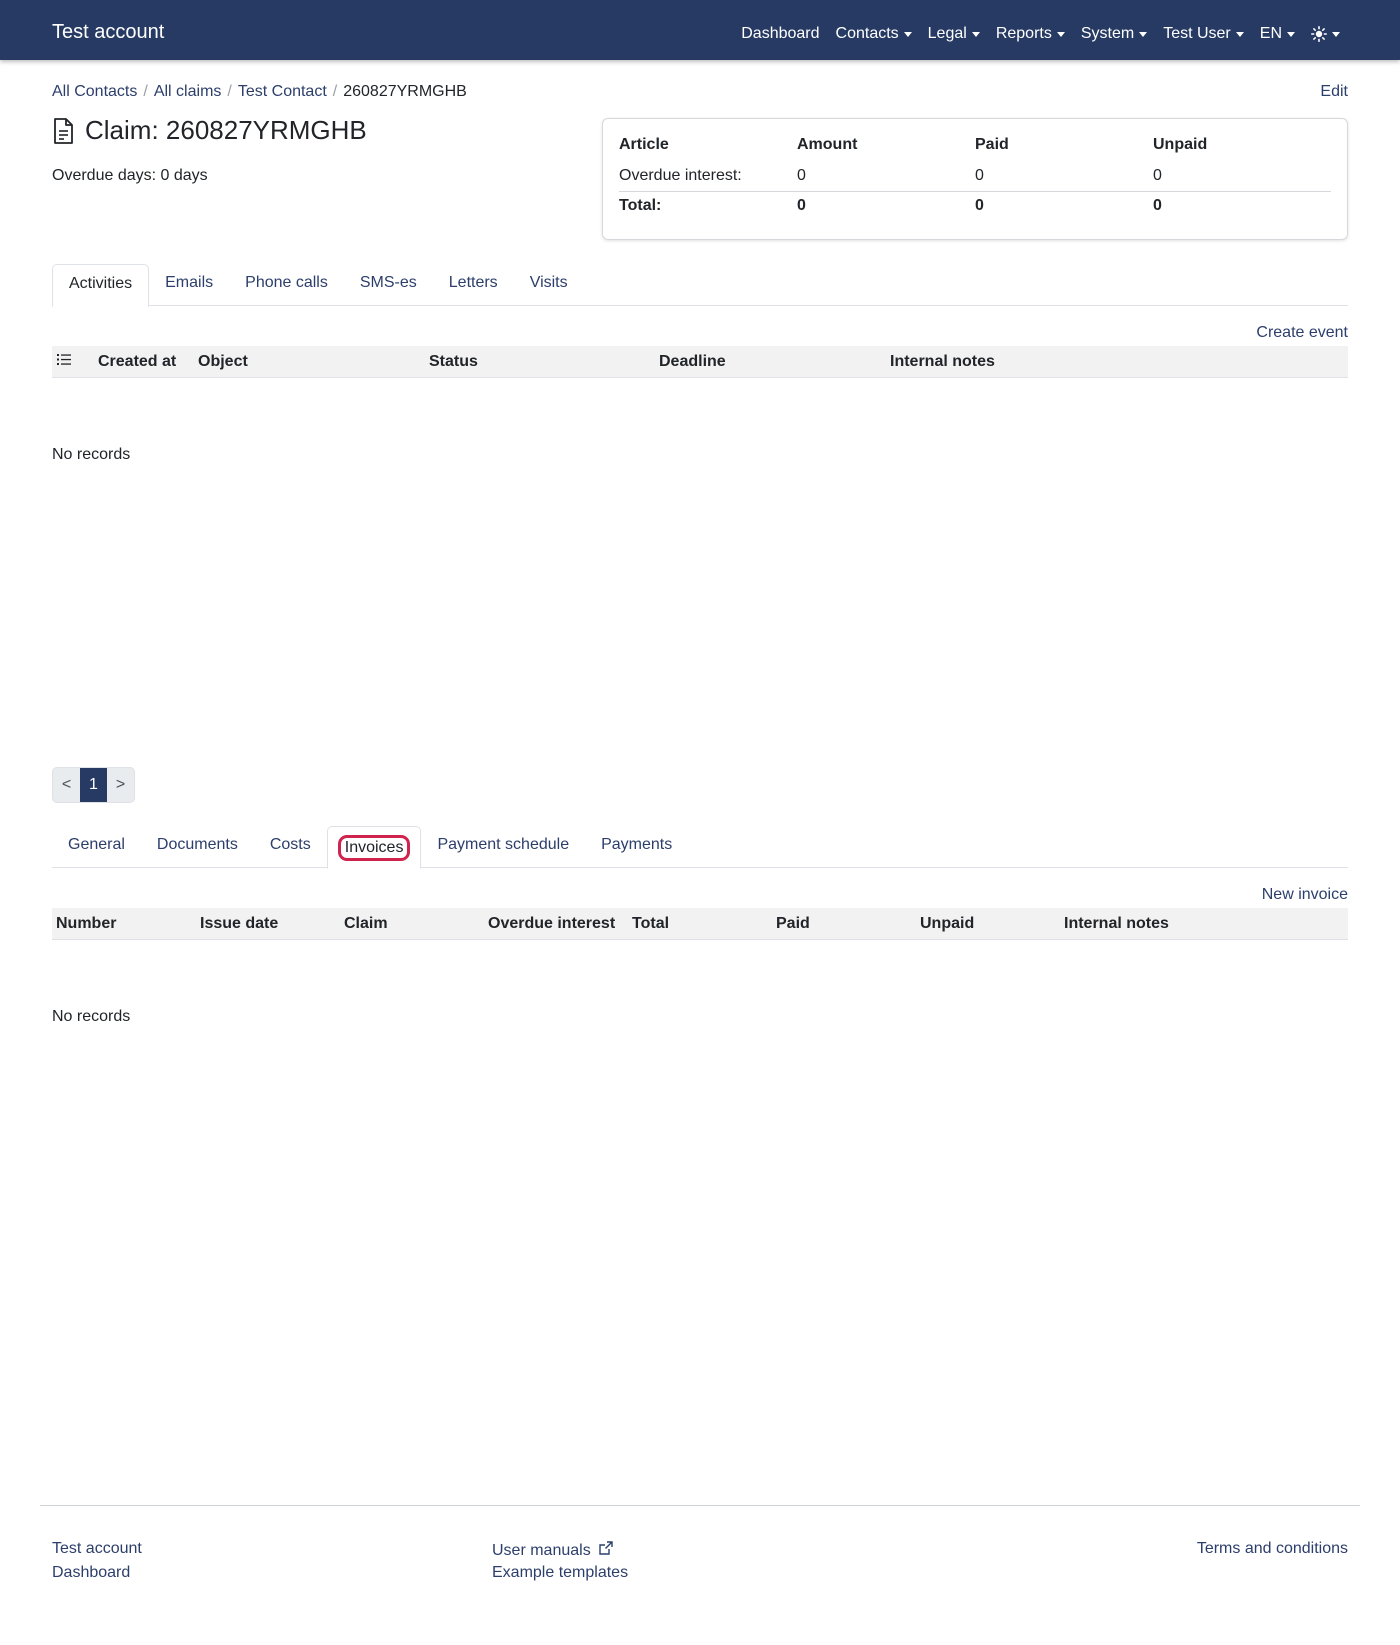 The height and width of the screenshot is (1645, 1400). What do you see at coordinates (1319, 34) in the screenshot?
I see `sun-icon` at bounding box center [1319, 34].